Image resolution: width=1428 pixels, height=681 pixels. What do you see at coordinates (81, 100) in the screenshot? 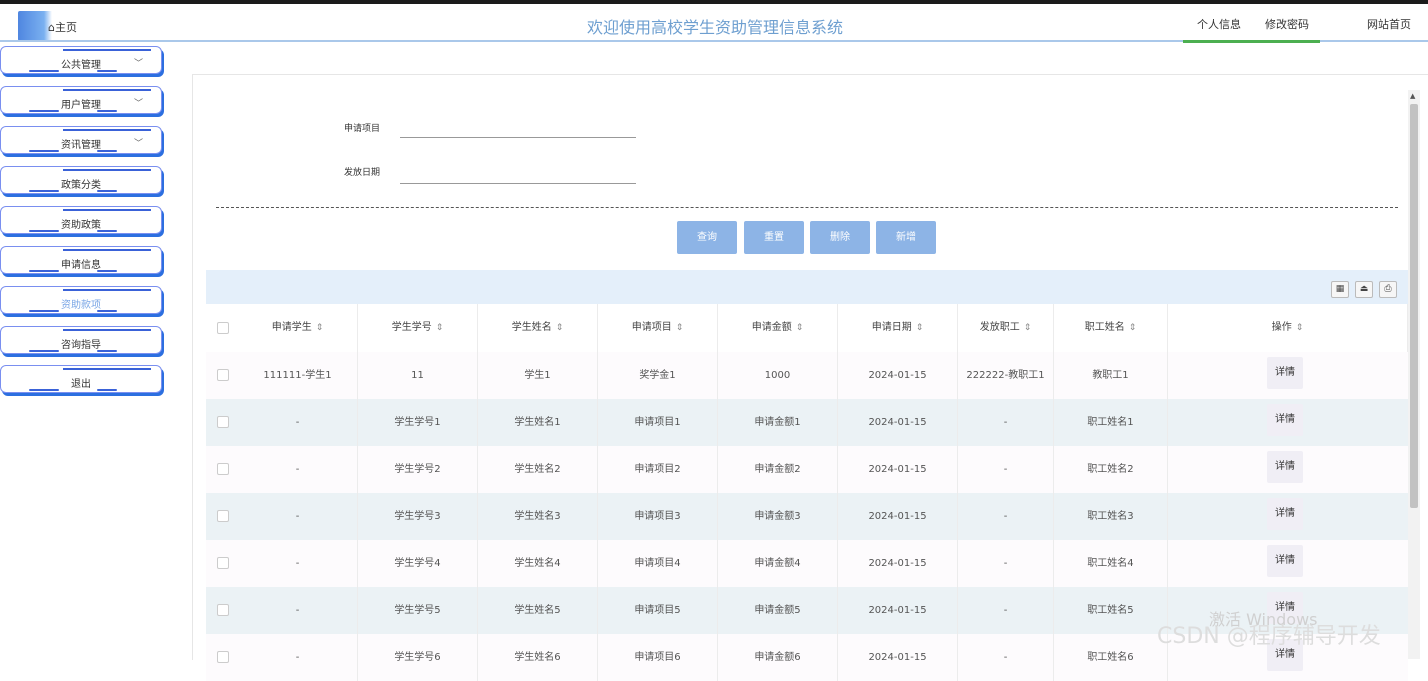
I see `sidebar-item-1: 用户管理 ﹀` at bounding box center [81, 100].